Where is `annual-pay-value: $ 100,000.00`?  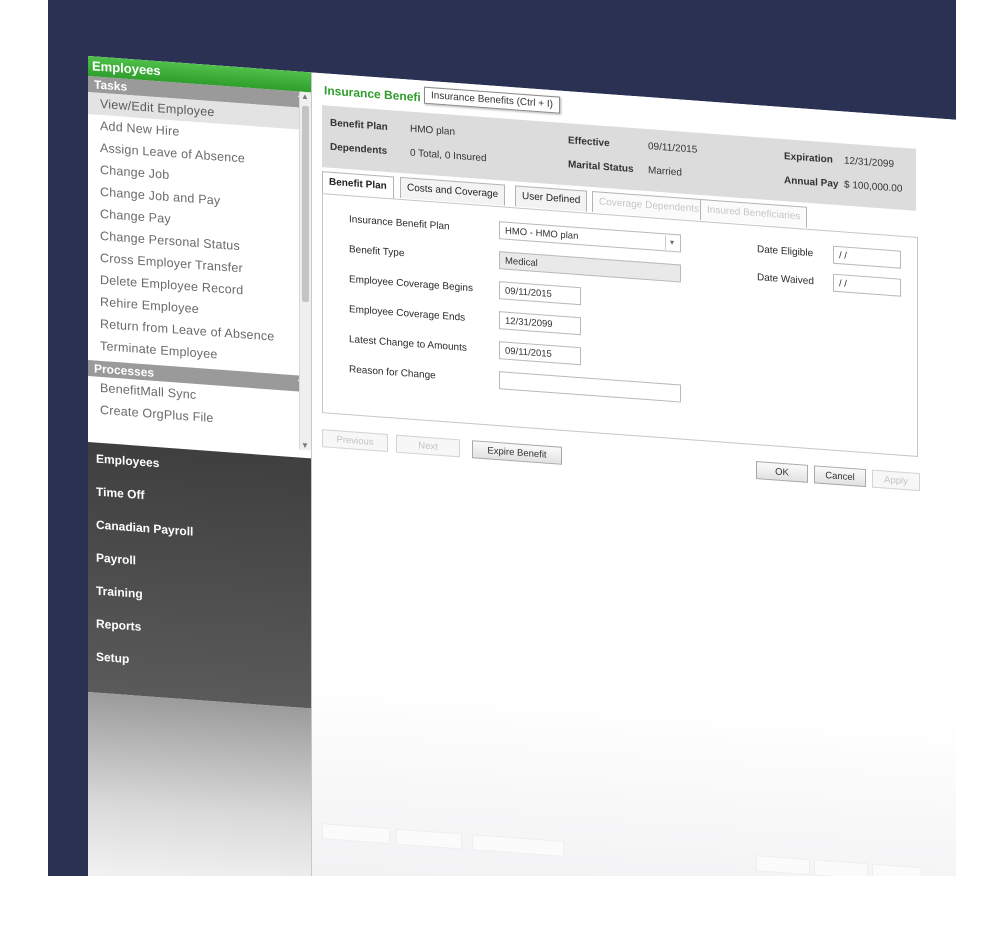
annual-pay-value: $ 100,000.00 is located at coordinates (873, 187).